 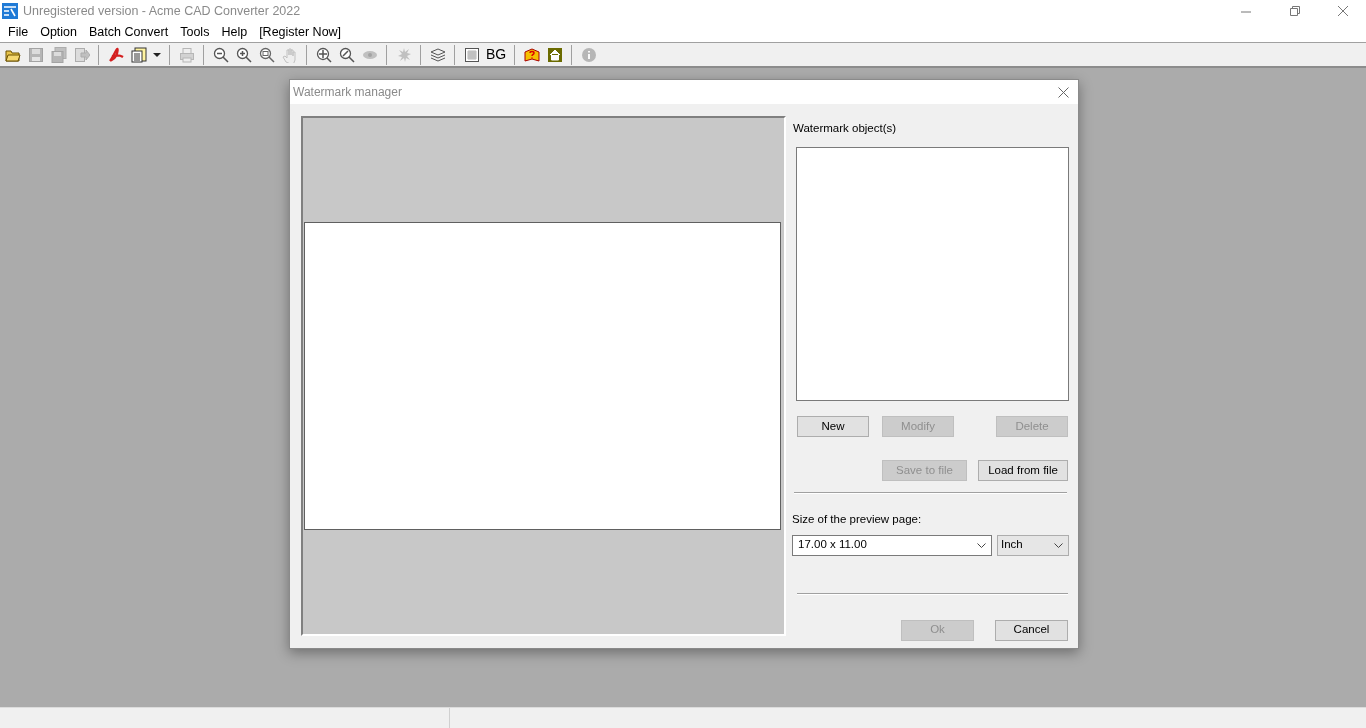 What do you see at coordinates (162, 11) in the screenshot?
I see `window-title: Unregistered version - Acme CAD Converter 2022` at bounding box center [162, 11].